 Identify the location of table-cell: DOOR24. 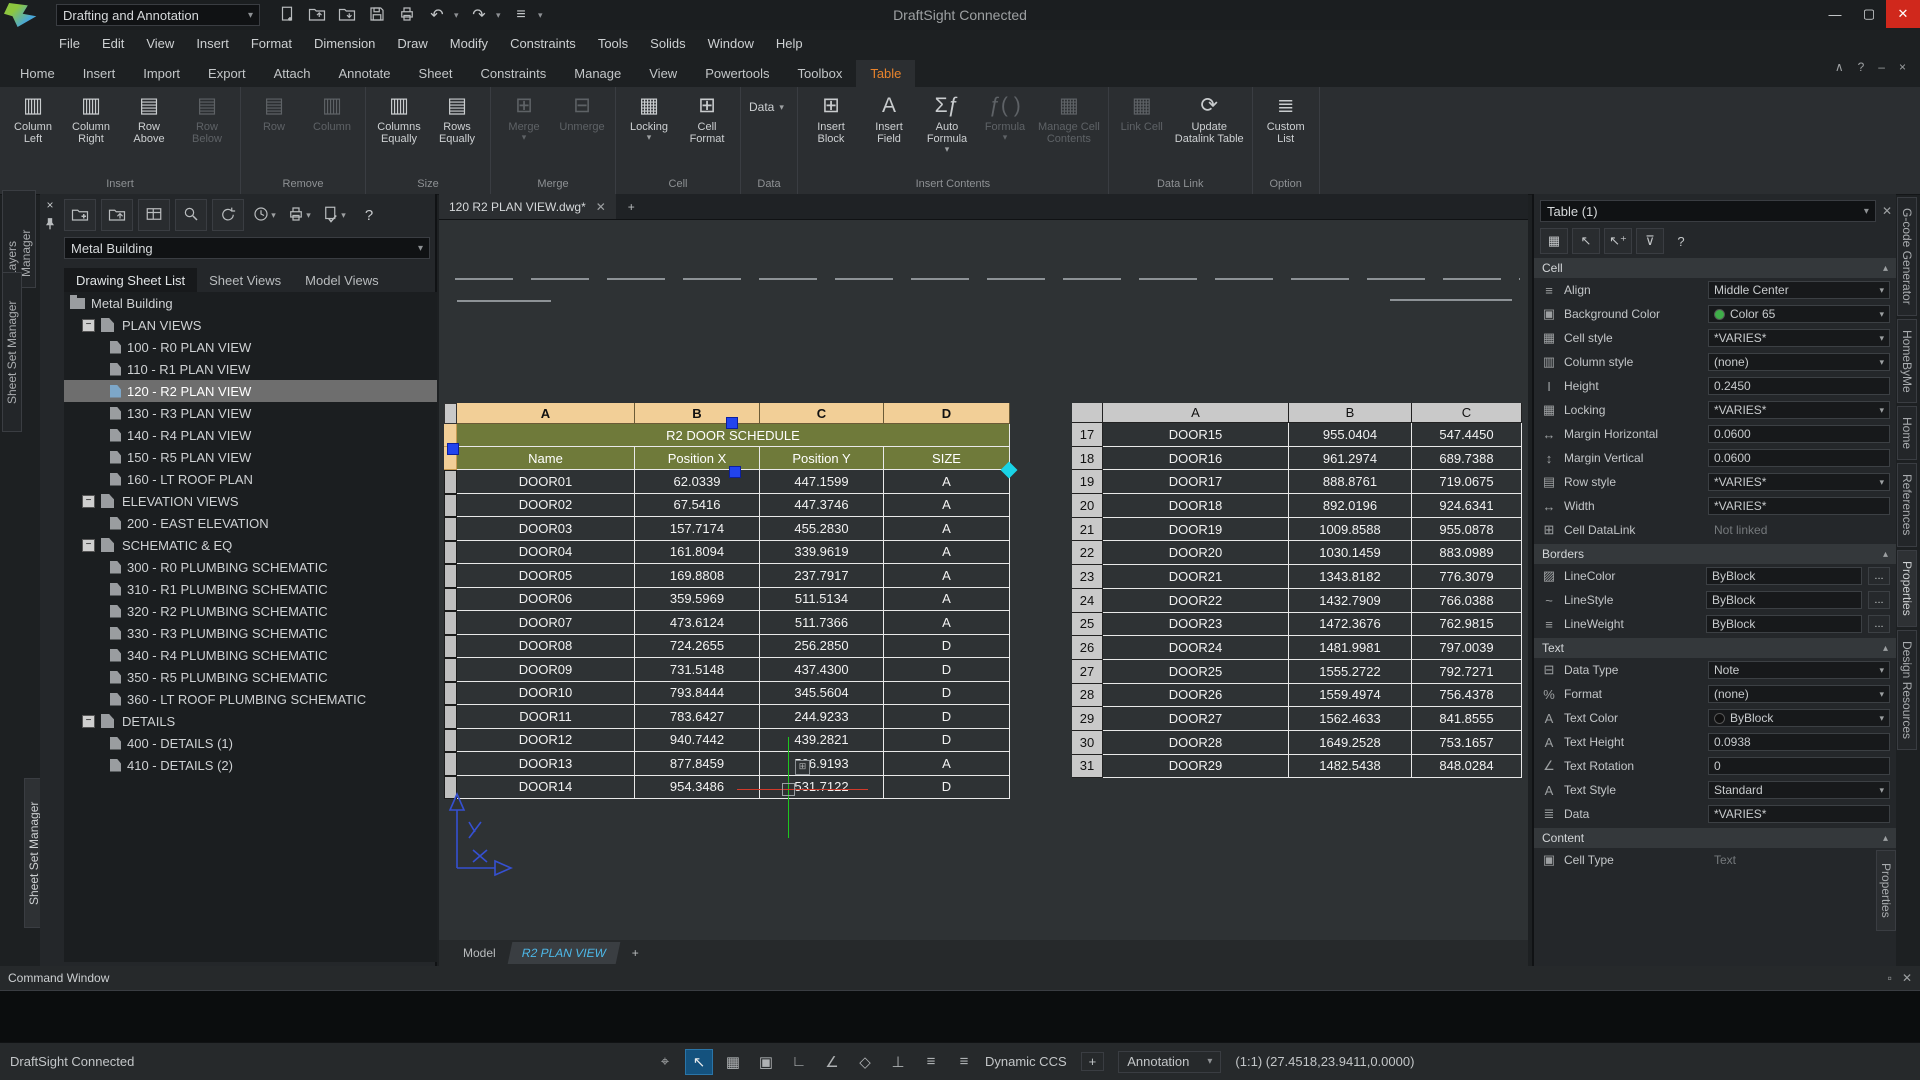
(1196, 648).